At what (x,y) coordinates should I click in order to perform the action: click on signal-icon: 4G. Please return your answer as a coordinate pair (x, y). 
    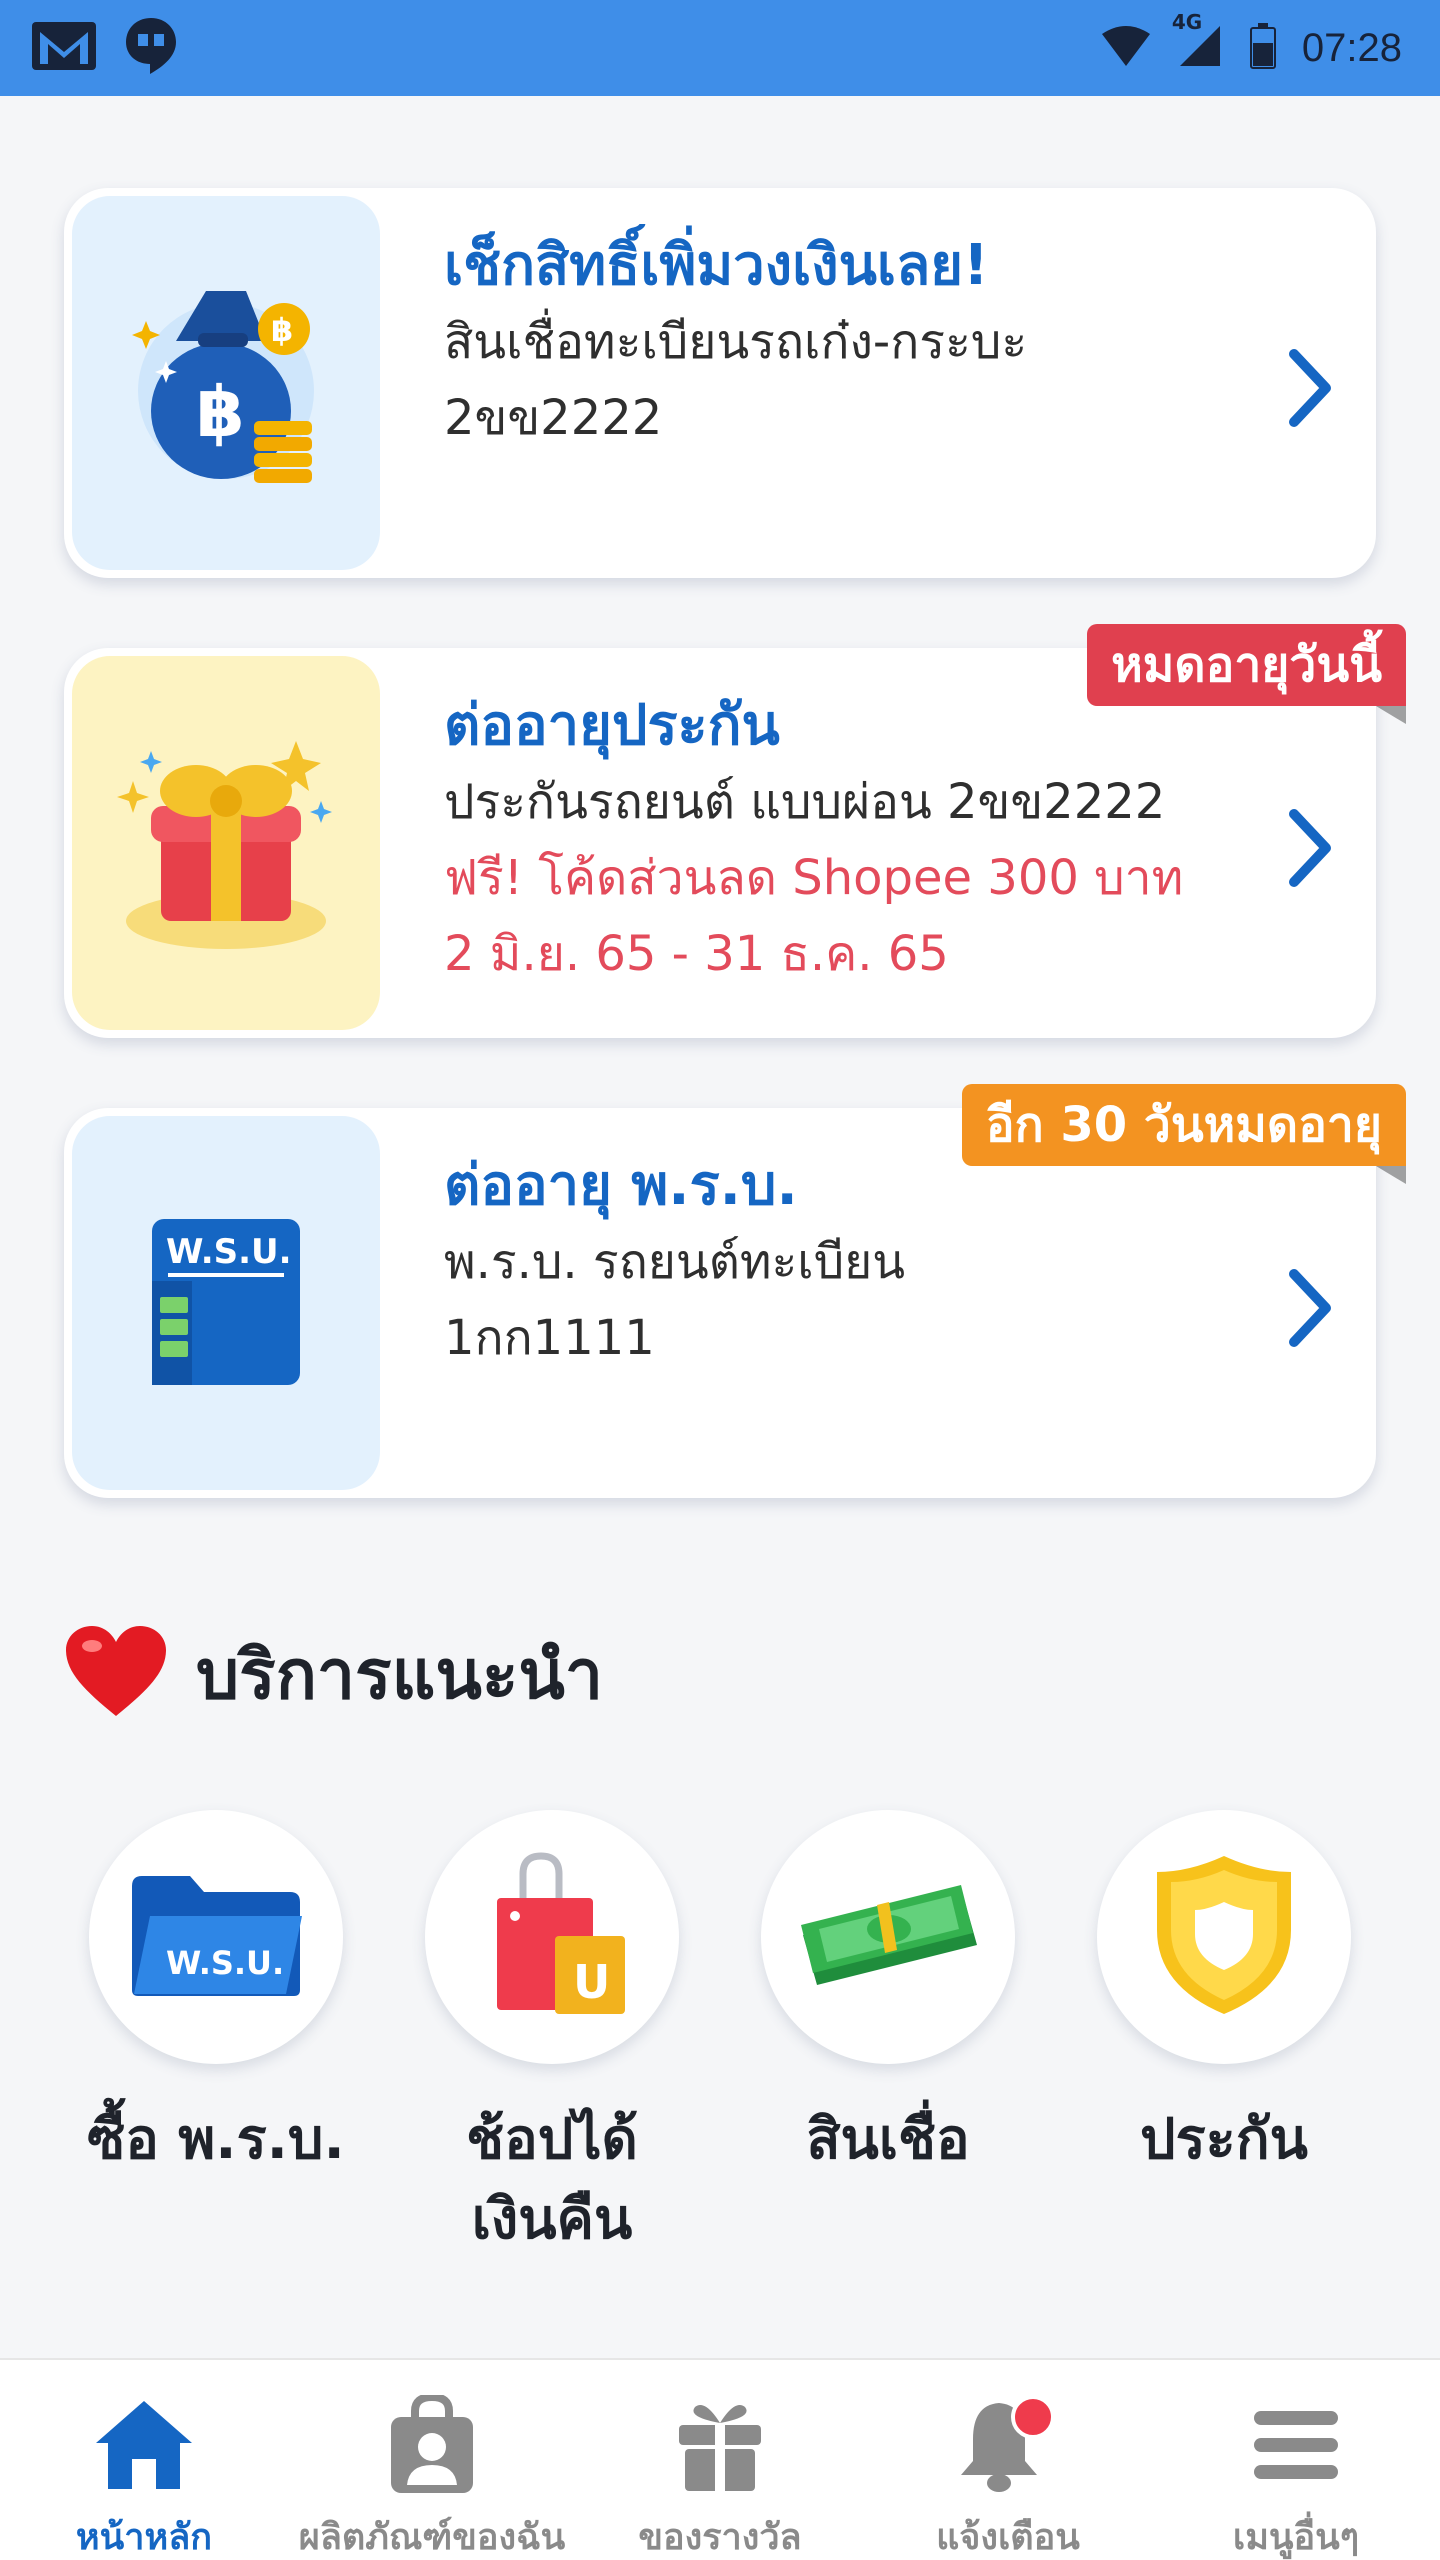
    Looking at the image, I should click on (1198, 41).